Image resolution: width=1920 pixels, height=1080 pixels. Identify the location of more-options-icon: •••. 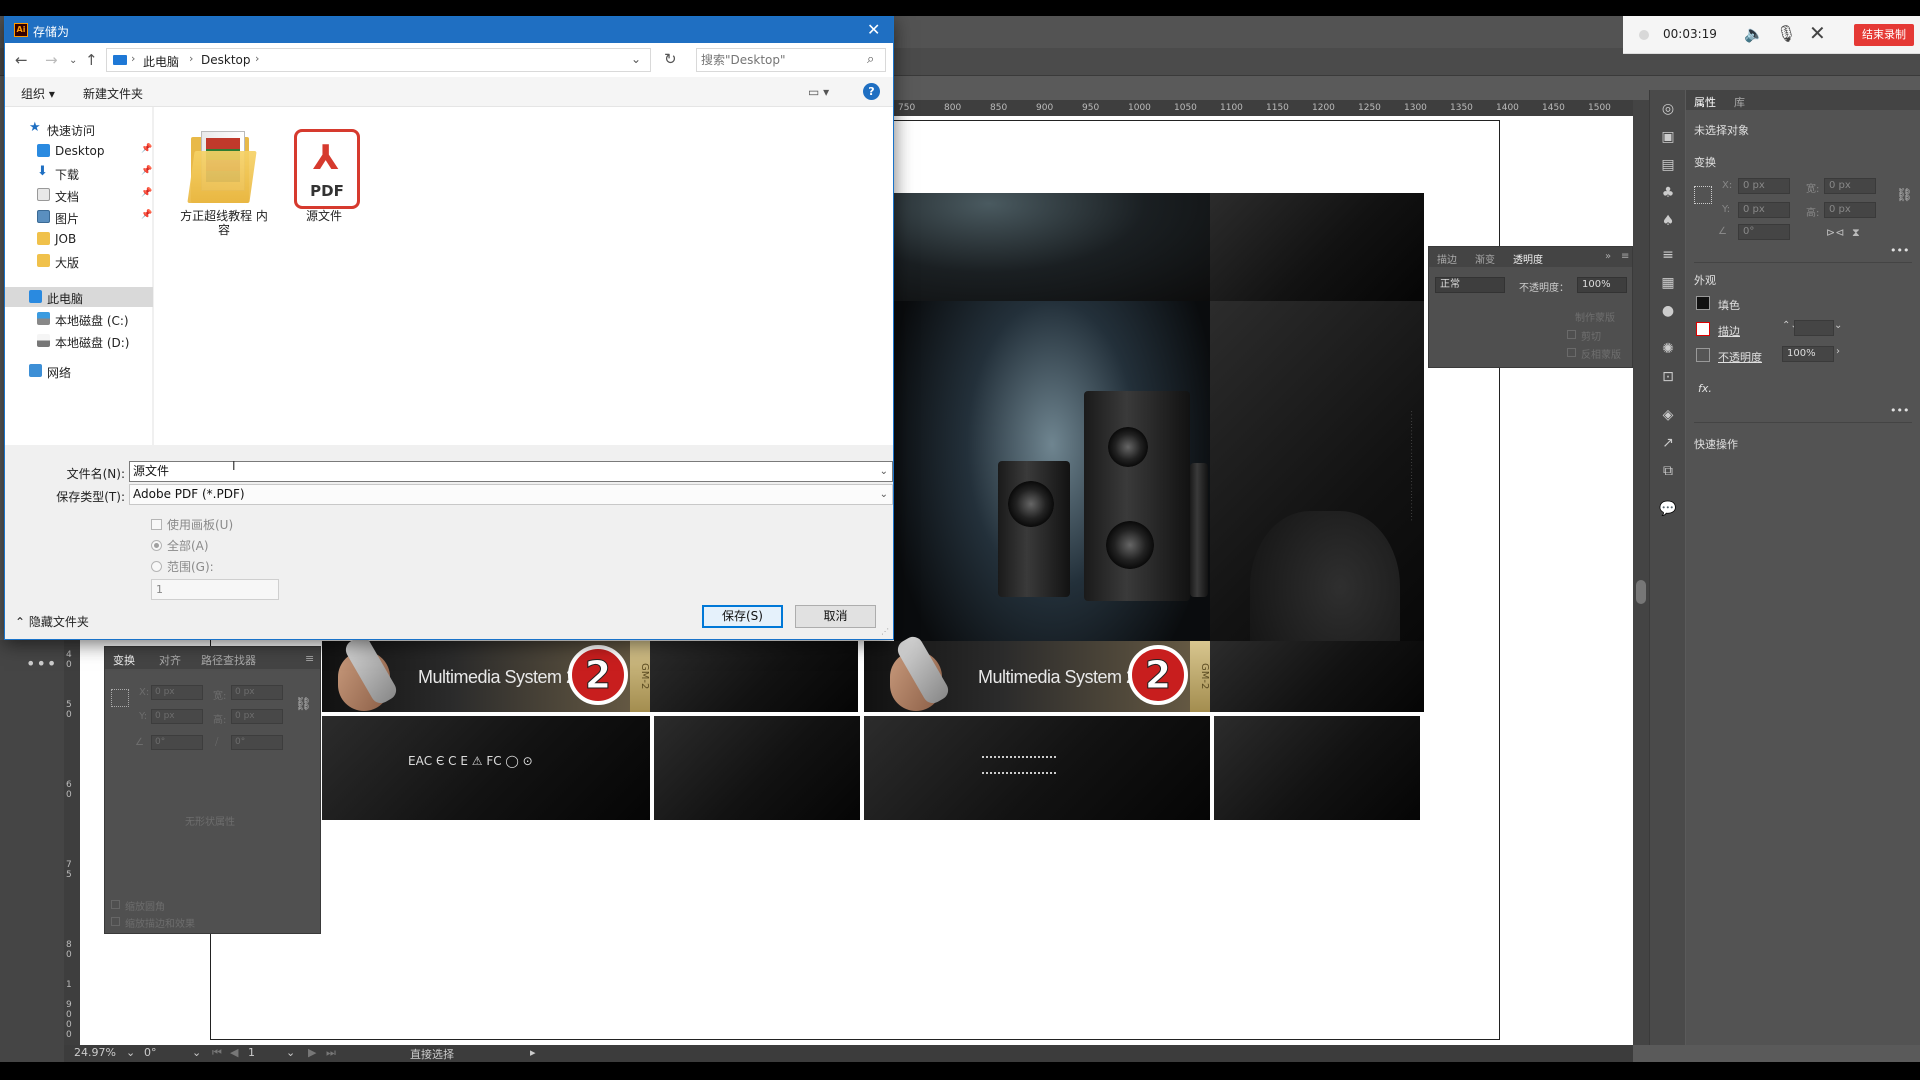
(1899, 410).